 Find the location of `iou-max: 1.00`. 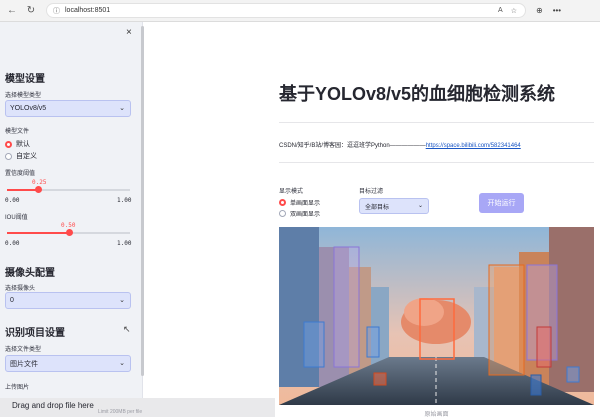

iou-max: 1.00 is located at coordinates (124, 243).